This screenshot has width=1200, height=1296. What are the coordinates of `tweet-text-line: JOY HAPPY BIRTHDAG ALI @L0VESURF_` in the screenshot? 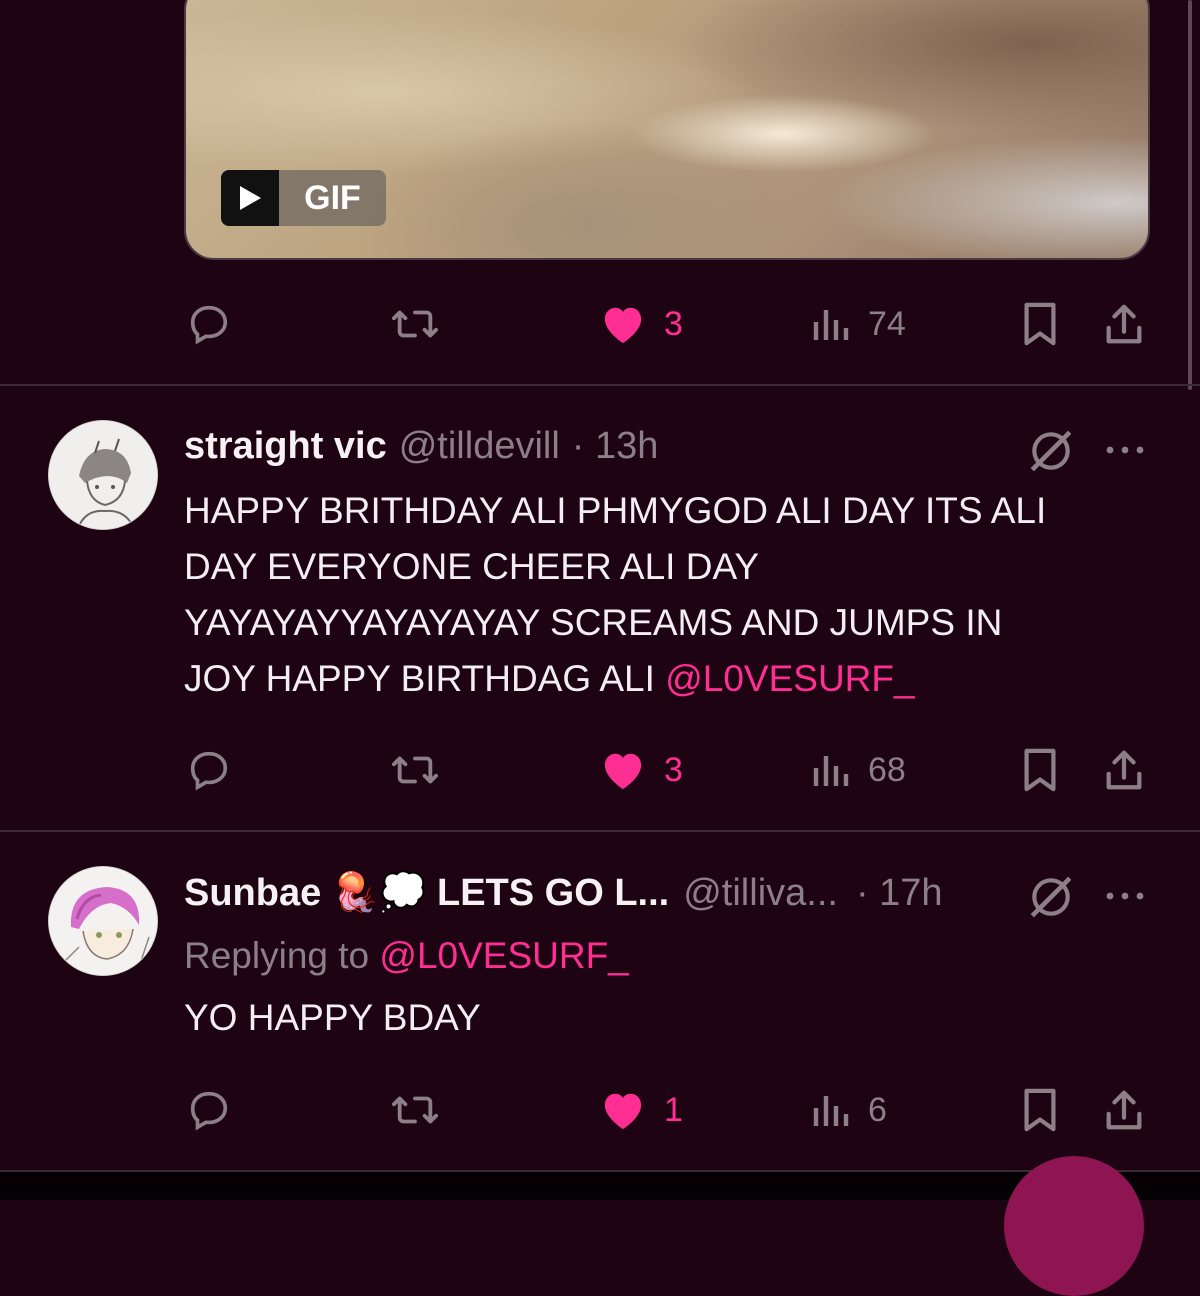 It's located at (664, 679).